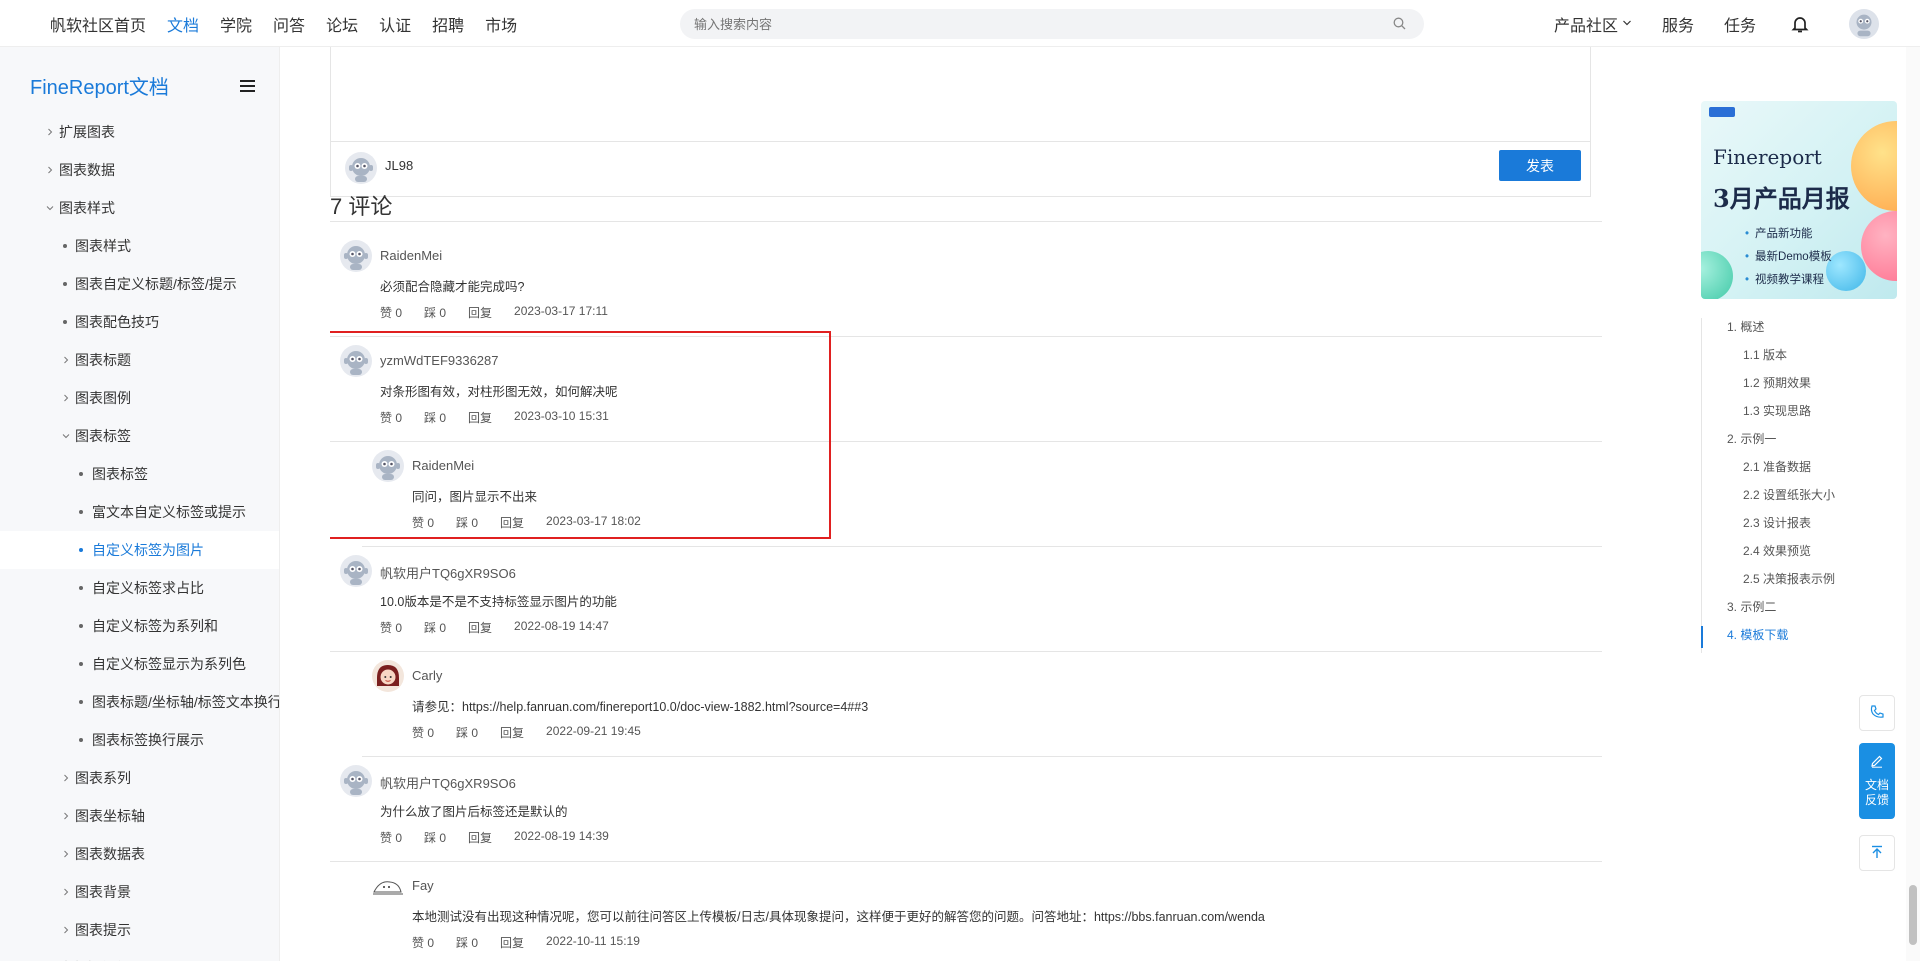  Describe the element at coordinates (1799, 200) in the screenshot. I see `promo-banner: Finereport 3月产品月报 产品新功能 最新Demo模板 视频教学课程` at that location.